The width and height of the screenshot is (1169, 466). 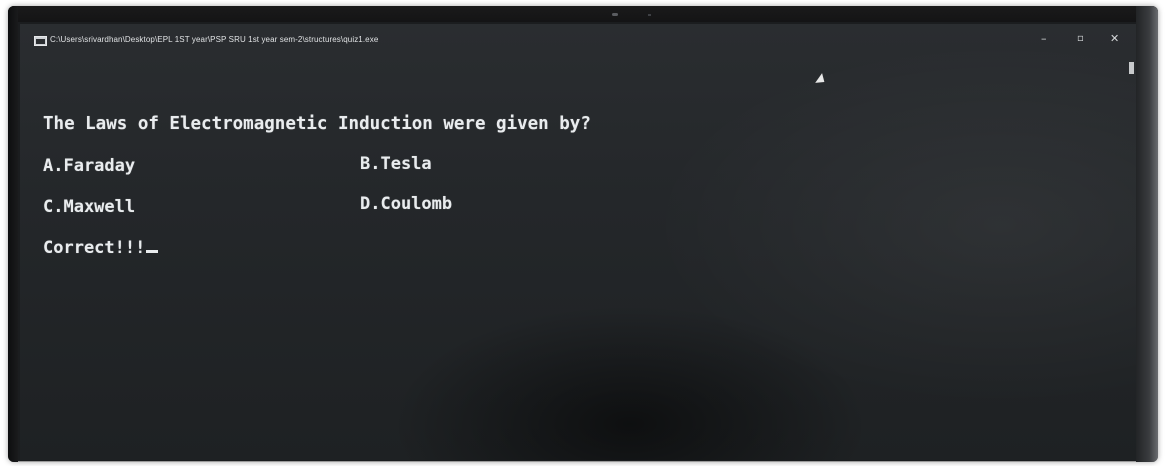 What do you see at coordinates (13, 234) in the screenshot?
I see `monitor-bezel-left` at bounding box center [13, 234].